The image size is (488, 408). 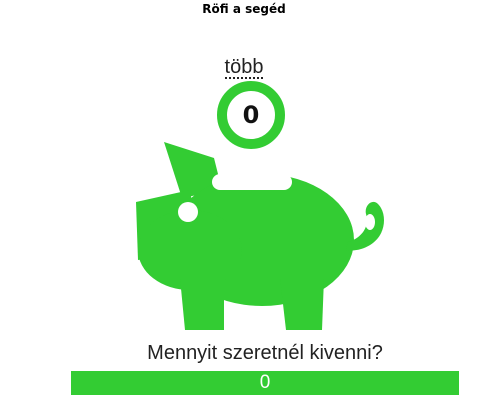 What do you see at coordinates (265, 353) in the screenshot?
I see `withdraw-question: Mennyit szeretnél kivenni?` at bounding box center [265, 353].